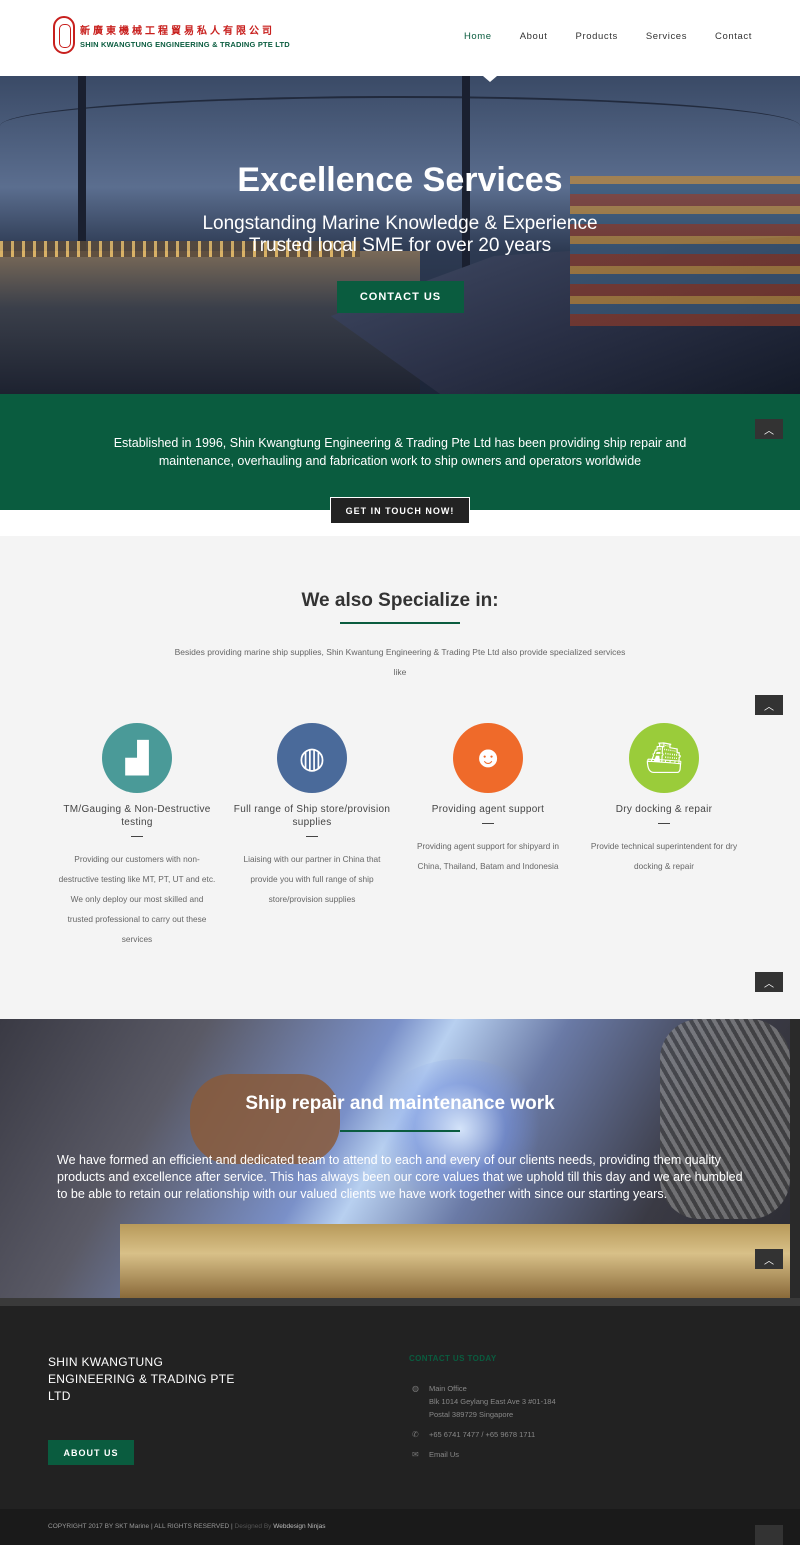 The height and width of the screenshot is (1545, 800). Describe the element at coordinates (299, 1526) in the screenshot. I see `designer-link: Webdesign Ninjas` at that location.